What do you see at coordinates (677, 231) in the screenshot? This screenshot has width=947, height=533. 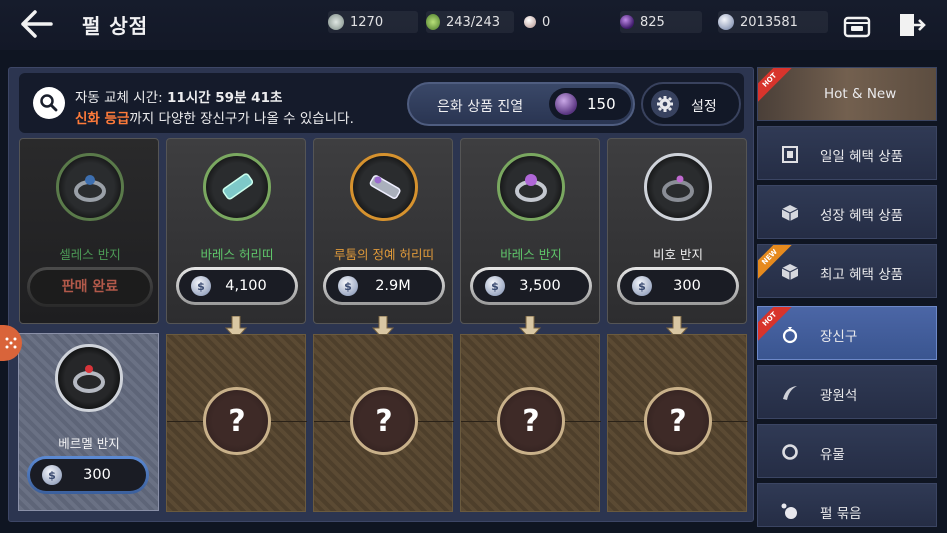 I see `shop-card-biho-ring: 비호 반지 $300` at bounding box center [677, 231].